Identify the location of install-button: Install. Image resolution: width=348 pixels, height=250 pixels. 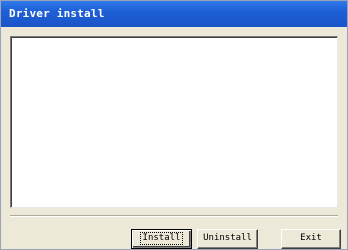
(161, 239).